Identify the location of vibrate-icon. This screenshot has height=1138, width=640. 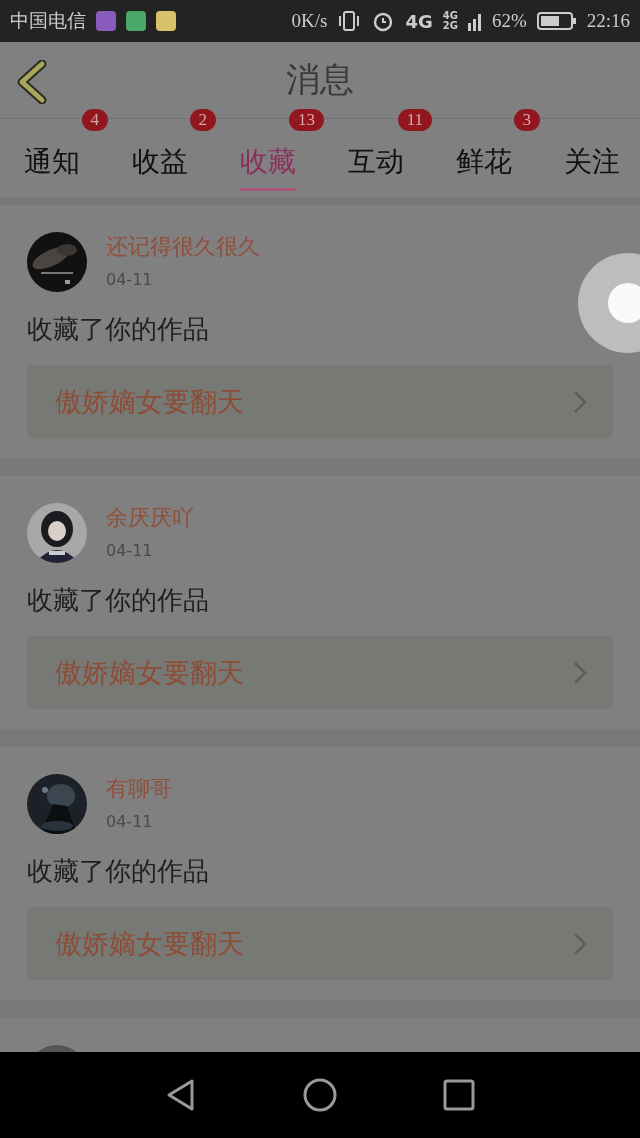
(349, 21).